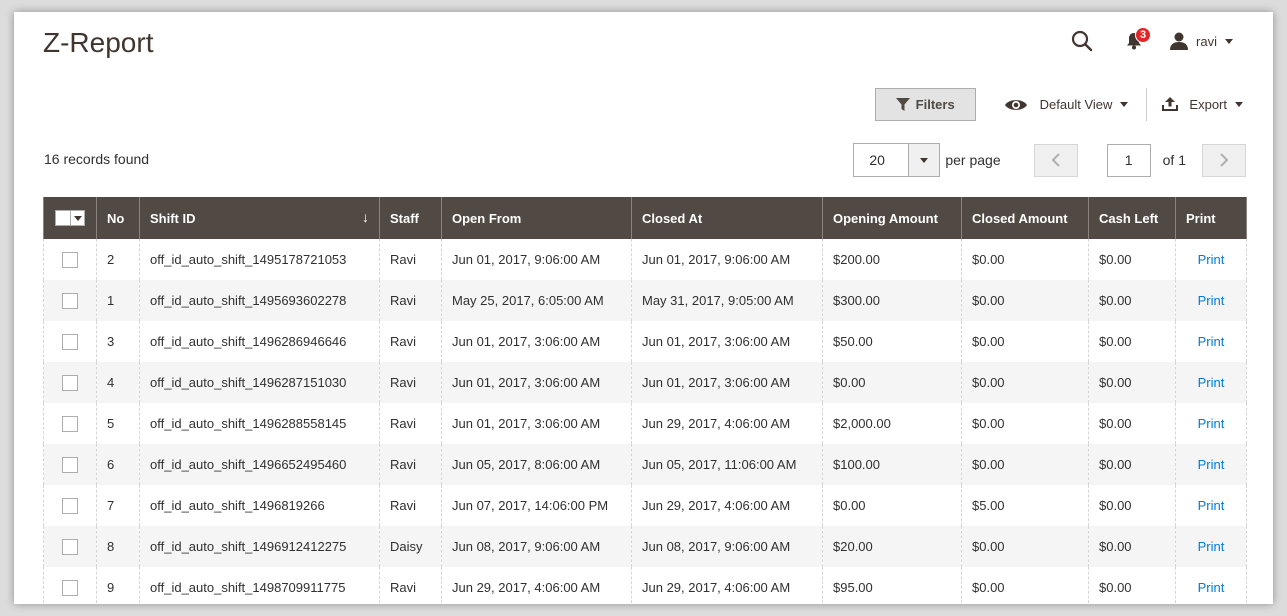 The width and height of the screenshot is (1287, 616). I want to click on cell-shift-id: off_id_auto_shift_1496287151030, so click(259, 382).